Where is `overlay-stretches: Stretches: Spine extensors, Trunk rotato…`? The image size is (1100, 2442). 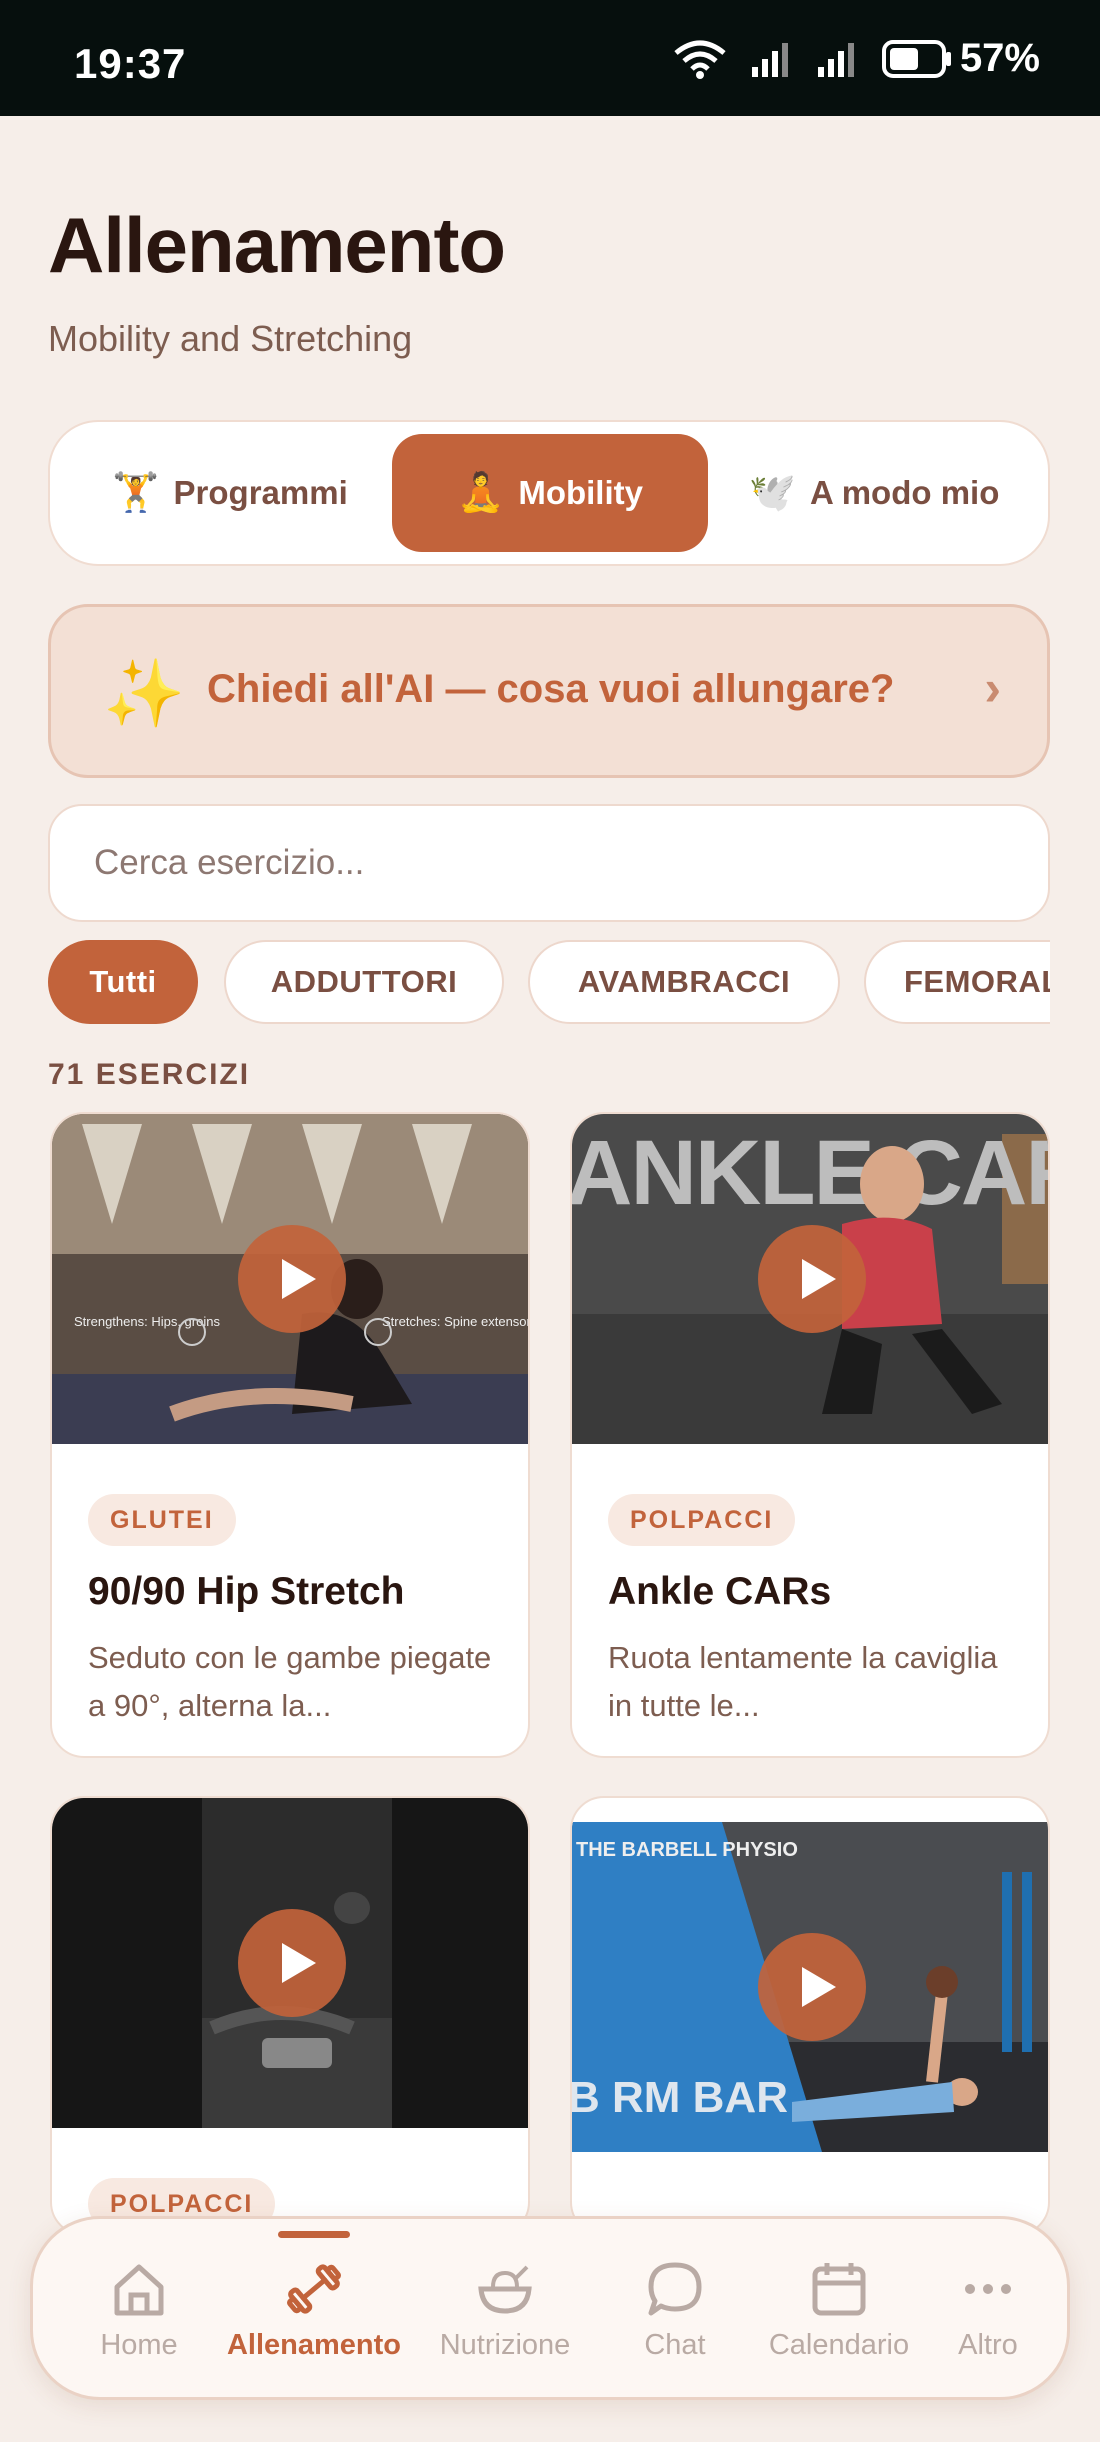 overlay-stretches: Stretches: Spine extensors, Trunk rotato… is located at coordinates (455, 1321).